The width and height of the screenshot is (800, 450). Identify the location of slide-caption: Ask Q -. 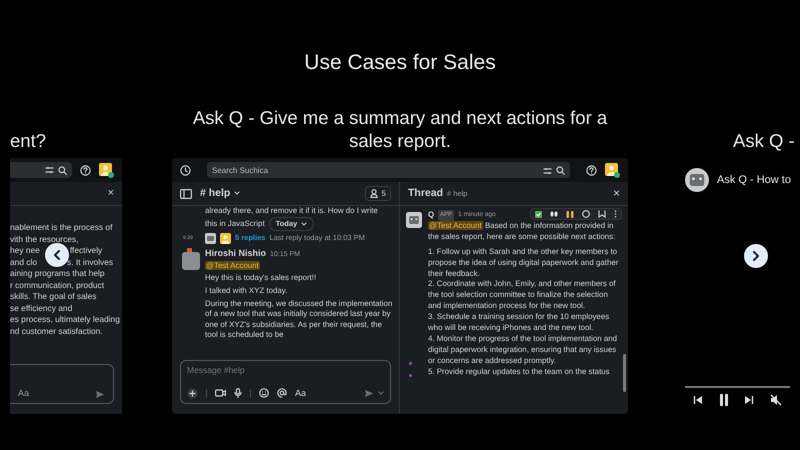
(763, 140).